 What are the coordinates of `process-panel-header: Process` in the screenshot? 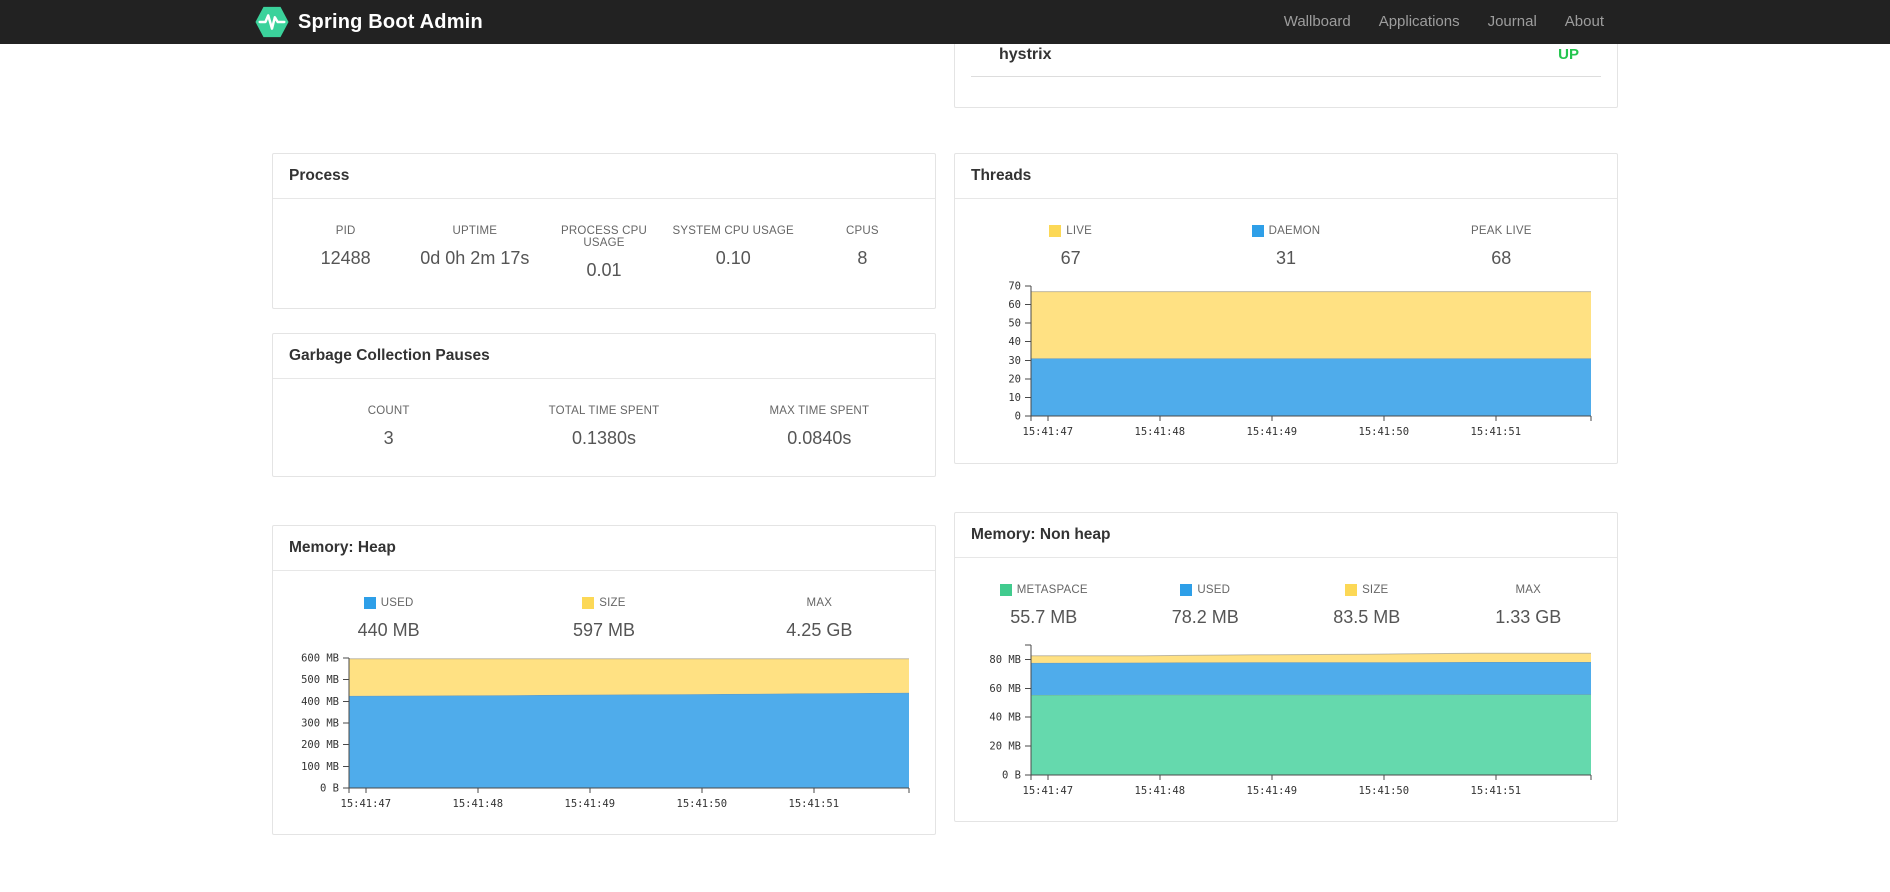 It's located at (604, 176).